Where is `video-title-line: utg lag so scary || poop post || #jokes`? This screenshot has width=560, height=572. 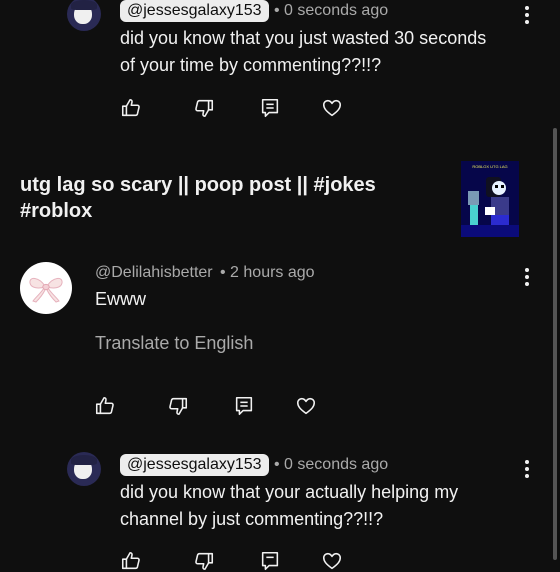
video-title-line: utg lag so scary || poop post || #jokes is located at coordinates (198, 185).